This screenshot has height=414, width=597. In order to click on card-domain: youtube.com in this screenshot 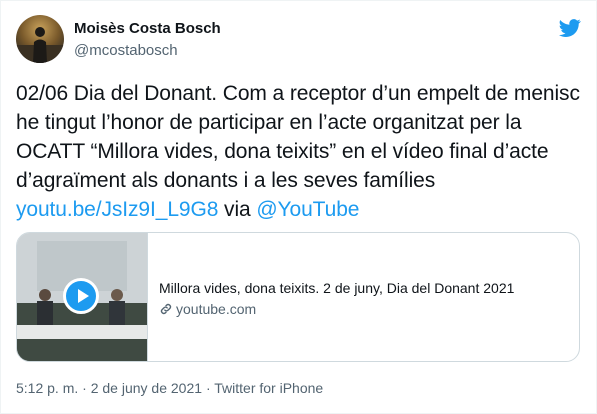, I will do `click(363, 309)`.